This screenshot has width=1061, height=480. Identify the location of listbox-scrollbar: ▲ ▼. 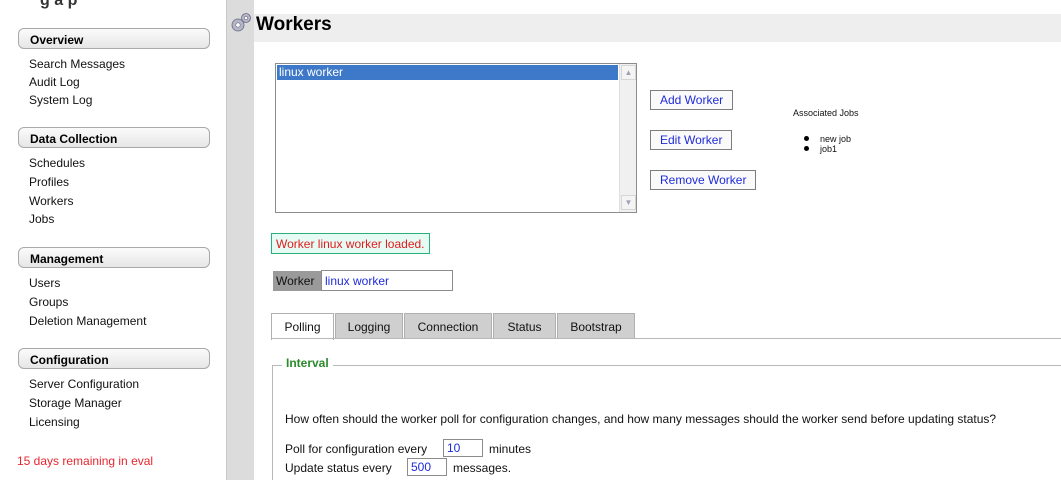
(627, 138).